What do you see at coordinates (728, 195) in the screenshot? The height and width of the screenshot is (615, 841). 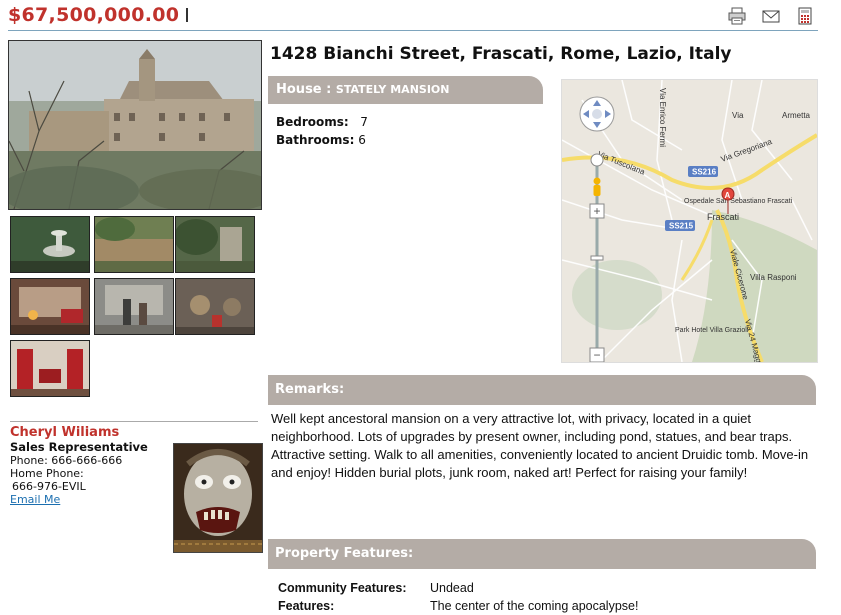 I see `map-marker-label: A` at bounding box center [728, 195].